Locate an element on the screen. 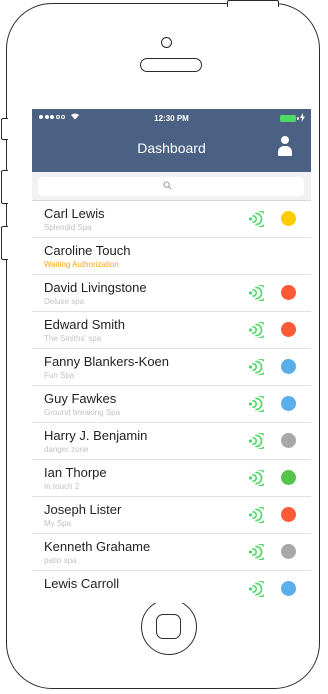  status-time: 12:30 PM is located at coordinates (171, 118).